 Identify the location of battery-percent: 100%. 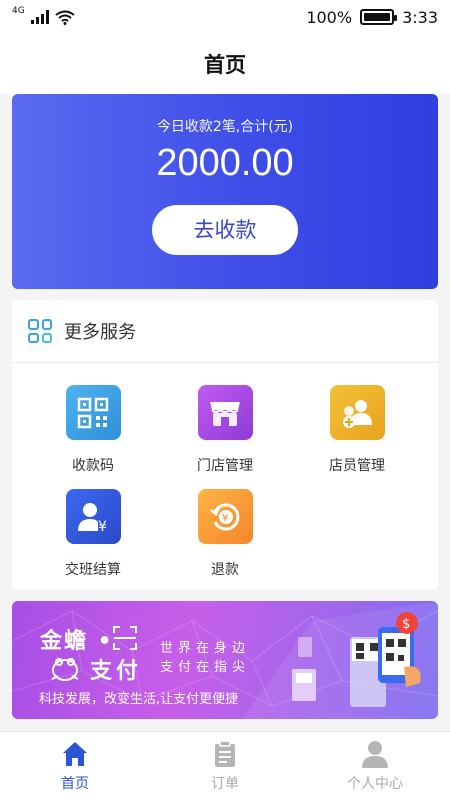
(329, 17).